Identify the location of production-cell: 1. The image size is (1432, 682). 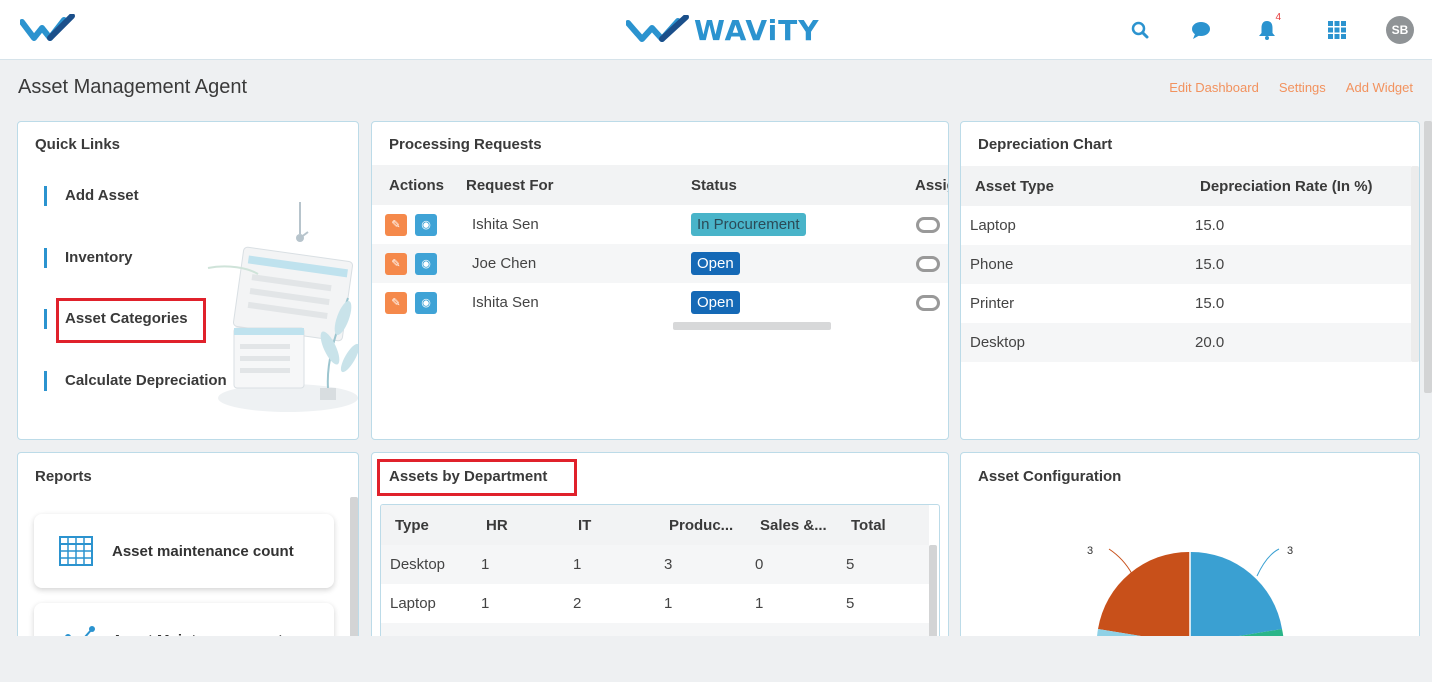
(668, 603).